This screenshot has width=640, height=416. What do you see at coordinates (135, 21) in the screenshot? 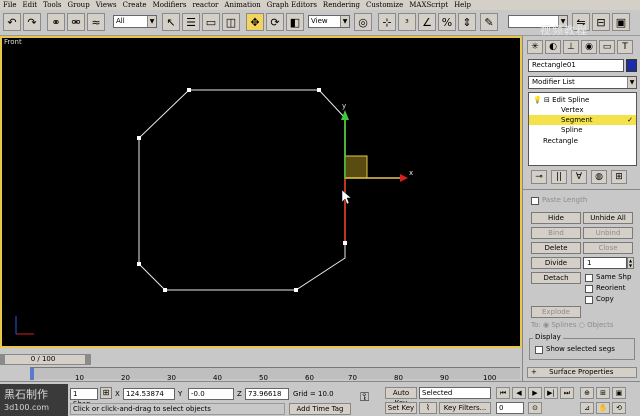
I see `selection-filter-dropdown: All ▼` at bounding box center [135, 21].